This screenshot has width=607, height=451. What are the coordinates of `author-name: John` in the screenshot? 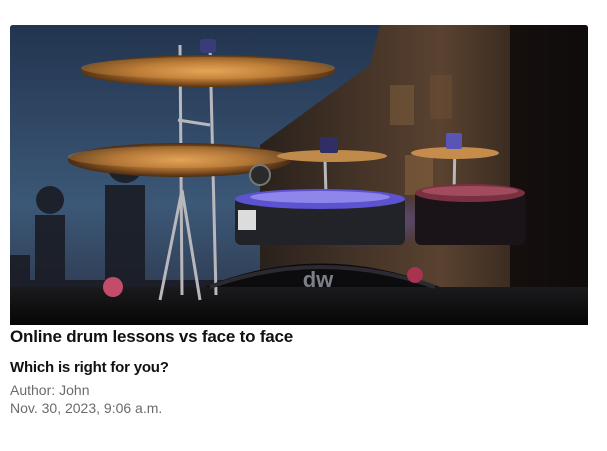 It's located at (74, 390).